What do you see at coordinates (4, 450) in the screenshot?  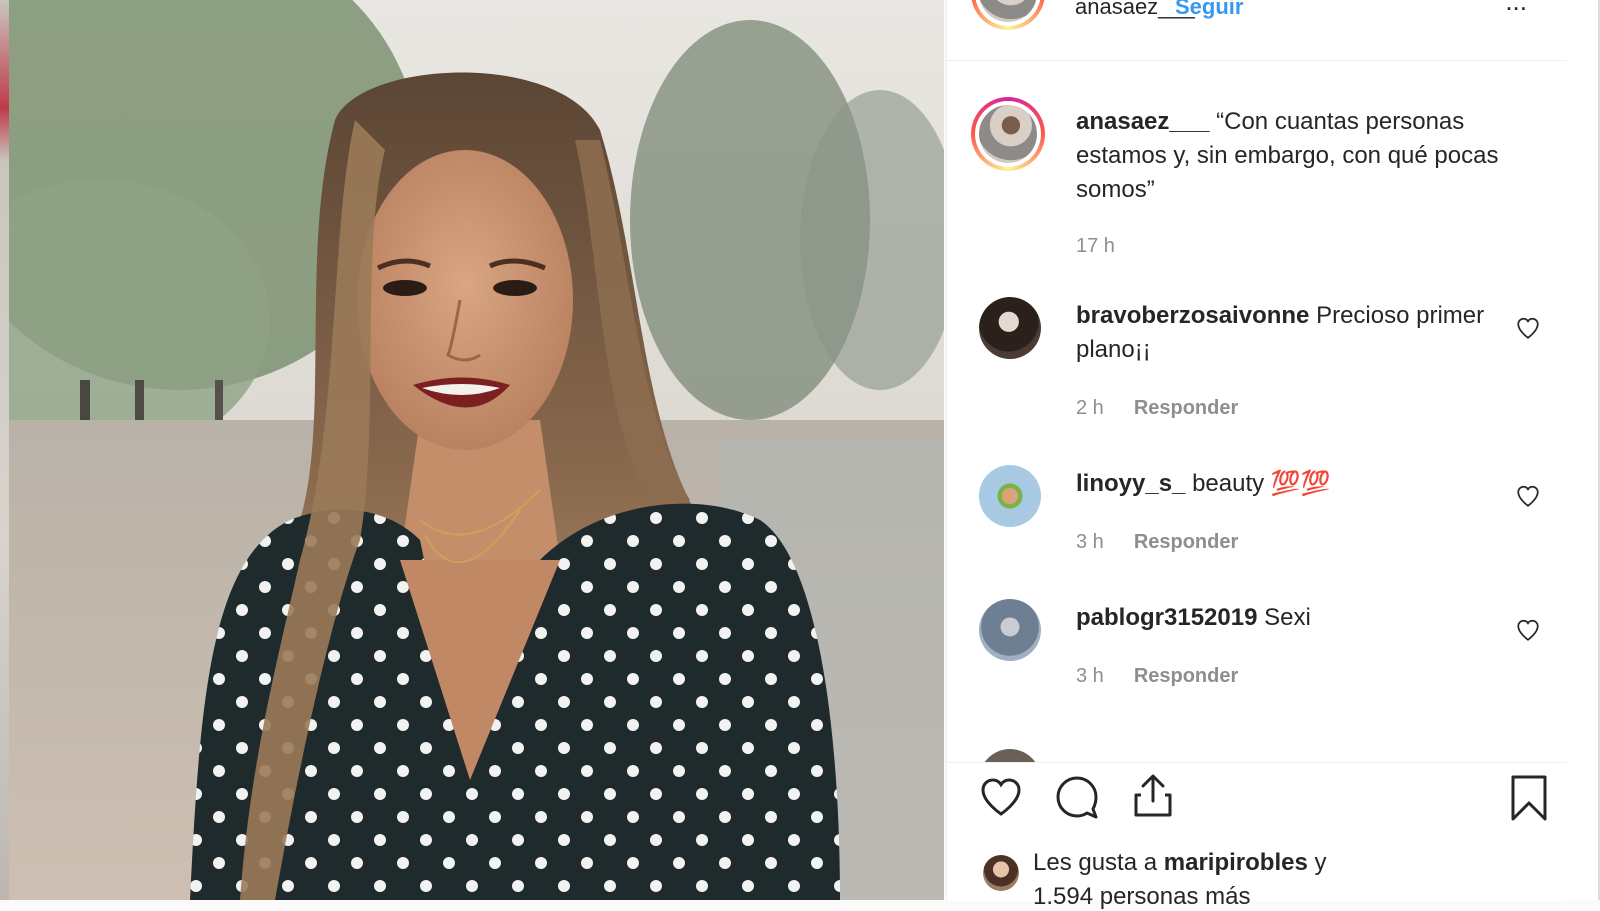 I see `left-edge-strip` at bounding box center [4, 450].